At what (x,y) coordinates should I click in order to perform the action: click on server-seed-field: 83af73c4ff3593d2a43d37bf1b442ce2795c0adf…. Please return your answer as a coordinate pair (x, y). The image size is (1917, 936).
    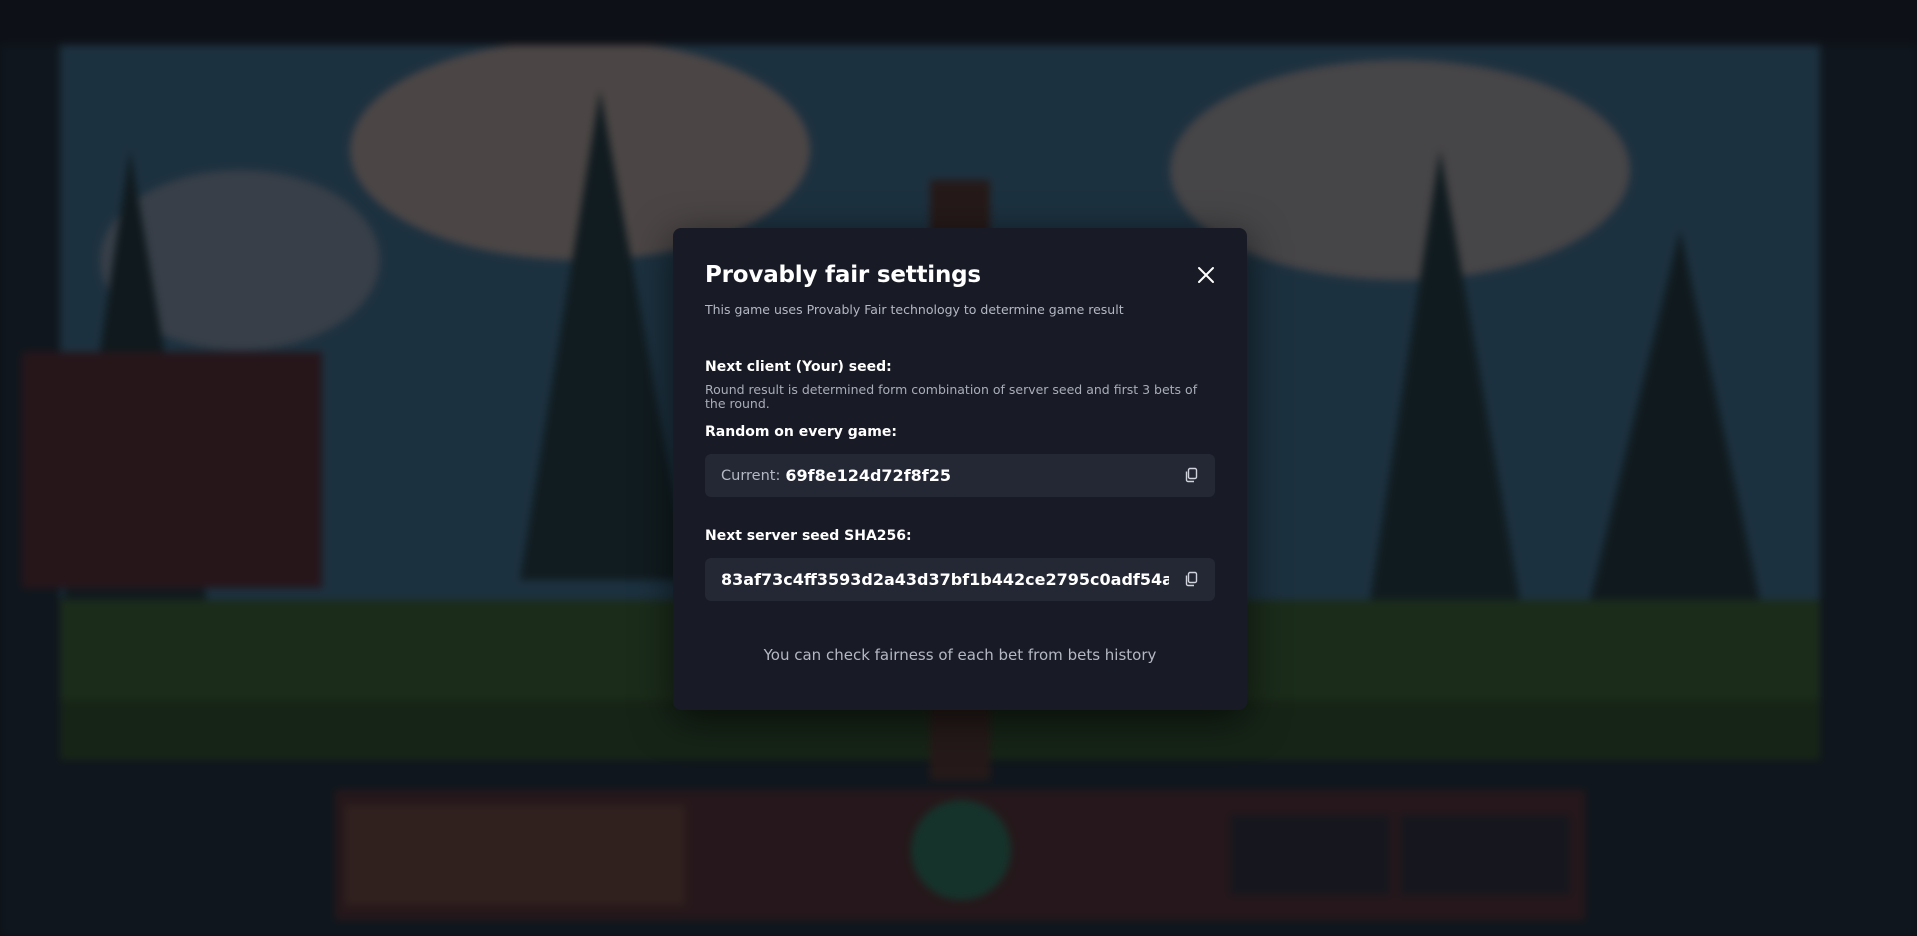
    Looking at the image, I should click on (960, 579).